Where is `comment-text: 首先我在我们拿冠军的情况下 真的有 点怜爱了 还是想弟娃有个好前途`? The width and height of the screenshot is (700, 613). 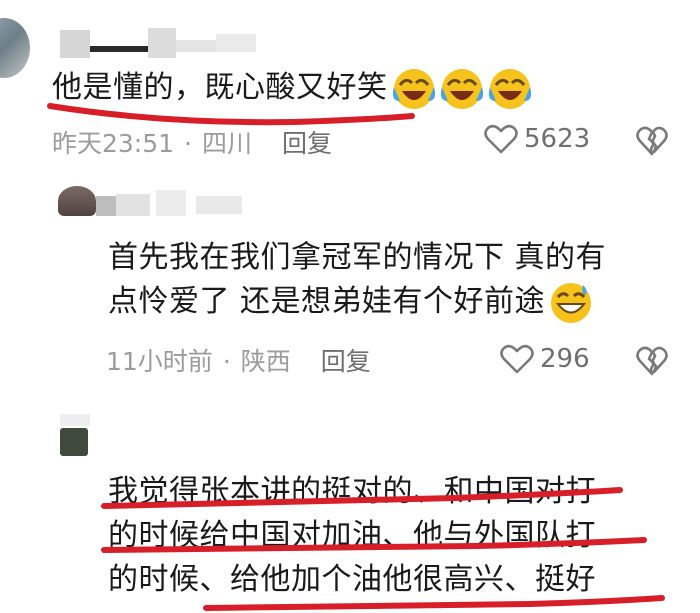
comment-text: 首先我在我们拿冠军的情况下 真的有 点怜爱了 还是想弟娃有个好前途 is located at coordinates (357, 280).